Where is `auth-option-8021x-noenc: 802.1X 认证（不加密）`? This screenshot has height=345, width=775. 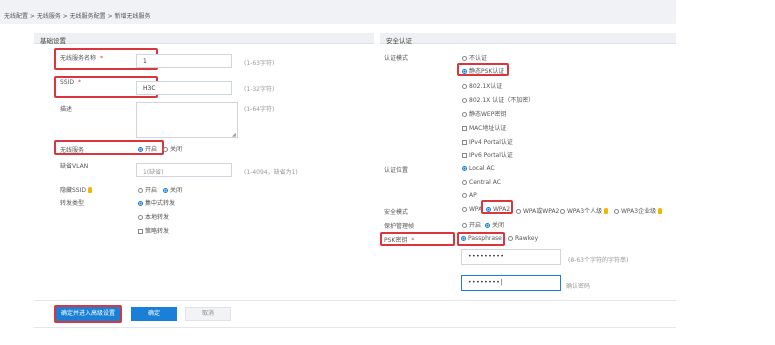 auth-option-8021x-noenc: 802.1X 认证（不加密） is located at coordinates (498, 99).